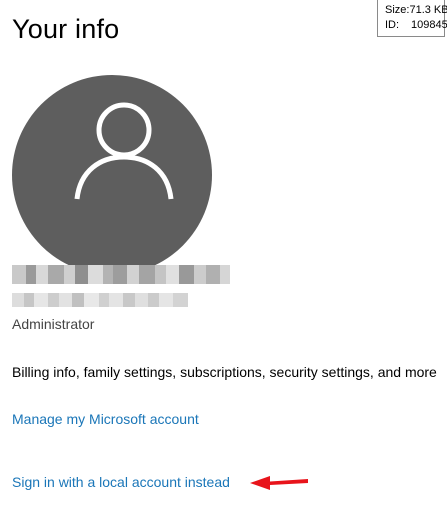 Image resolution: width=447 pixels, height=508 pixels. I want to click on image-meta-box: Size:71.3 KB ID: 109845, so click(412, 18).